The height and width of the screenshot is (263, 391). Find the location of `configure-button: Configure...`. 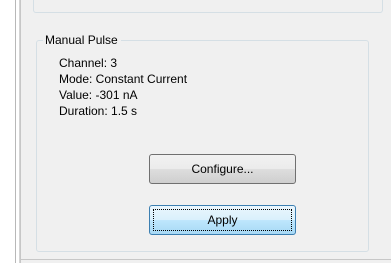

configure-button: Configure... is located at coordinates (222, 169).